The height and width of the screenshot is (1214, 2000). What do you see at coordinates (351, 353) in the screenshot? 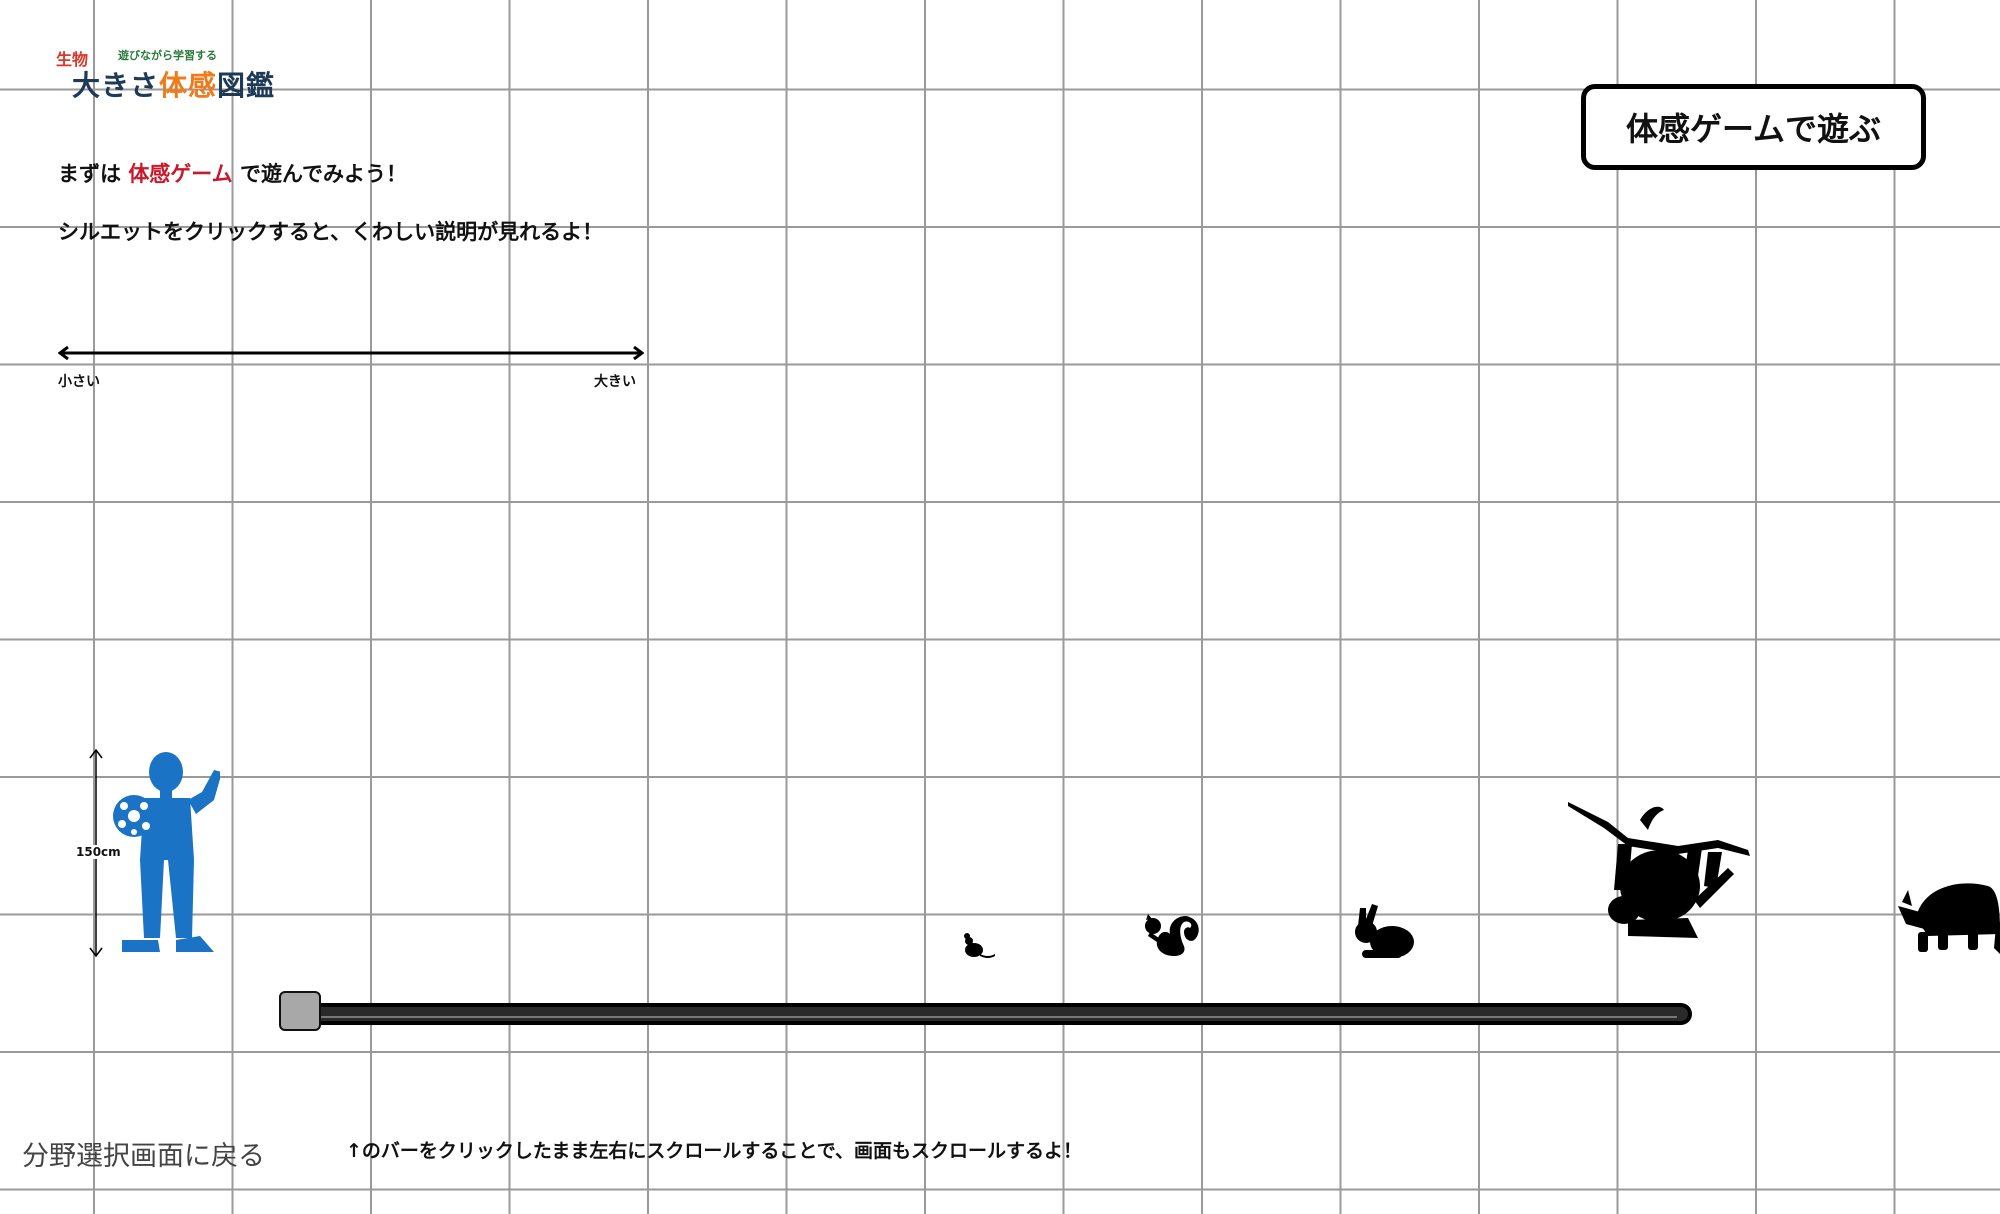
I see `size-scale-arrow` at bounding box center [351, 353].